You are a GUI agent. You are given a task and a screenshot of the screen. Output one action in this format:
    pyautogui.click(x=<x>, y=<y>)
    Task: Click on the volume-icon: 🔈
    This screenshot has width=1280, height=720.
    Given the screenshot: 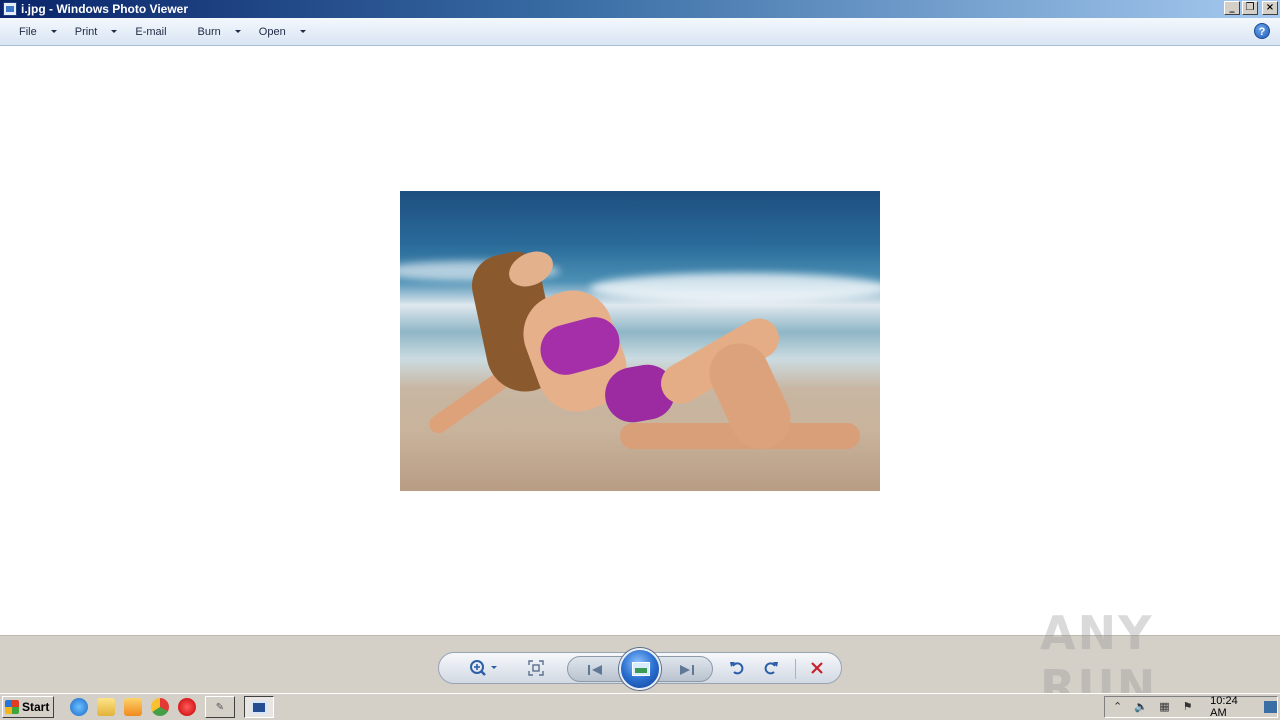 What is the action you would take?
    pyautogui.click(x=1141, y=707)
    